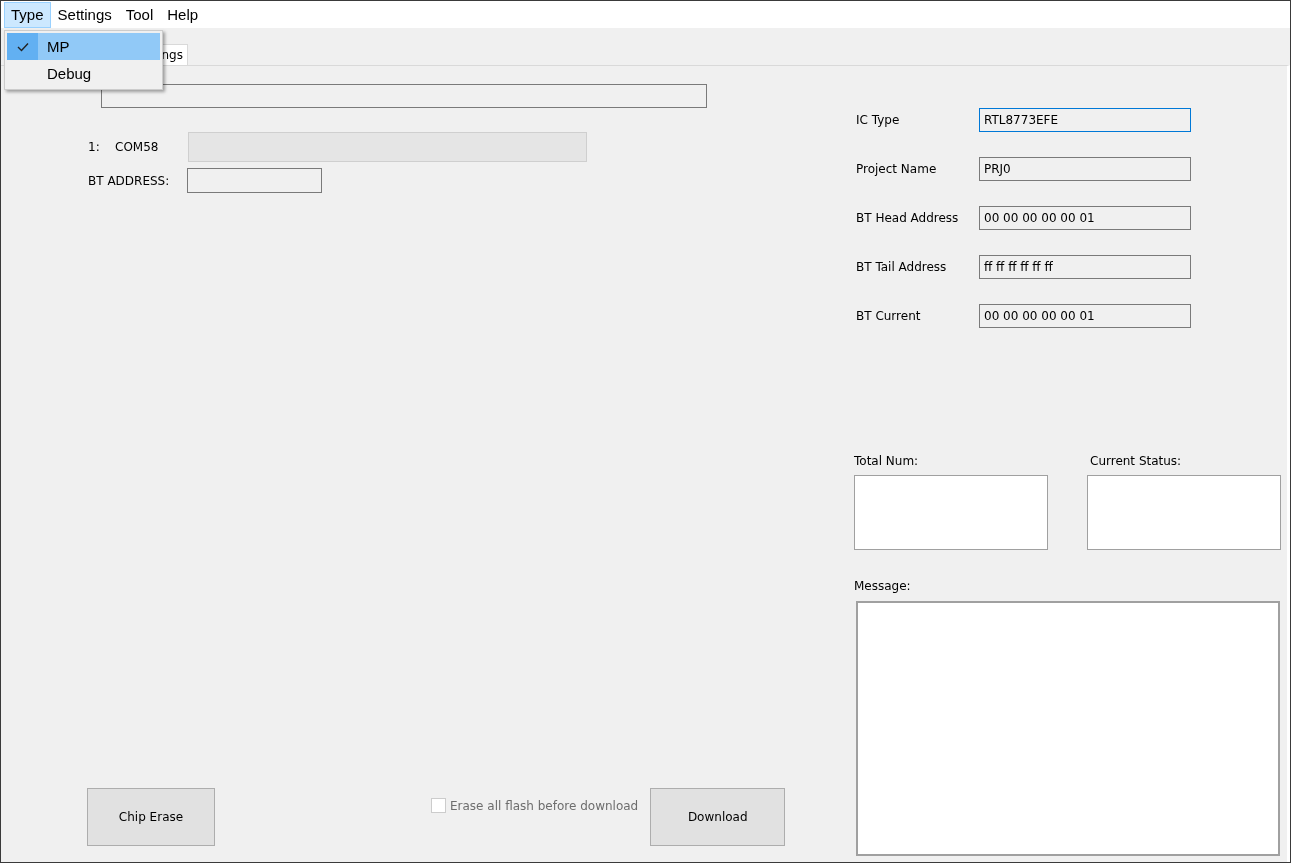 Image resolution: width=1291 pixels, height=863 pixels. What do you see at coordinates (902, 267) in the screenshot?
I see `field-label: BT Tail Address` at bounding box center [902, 267].